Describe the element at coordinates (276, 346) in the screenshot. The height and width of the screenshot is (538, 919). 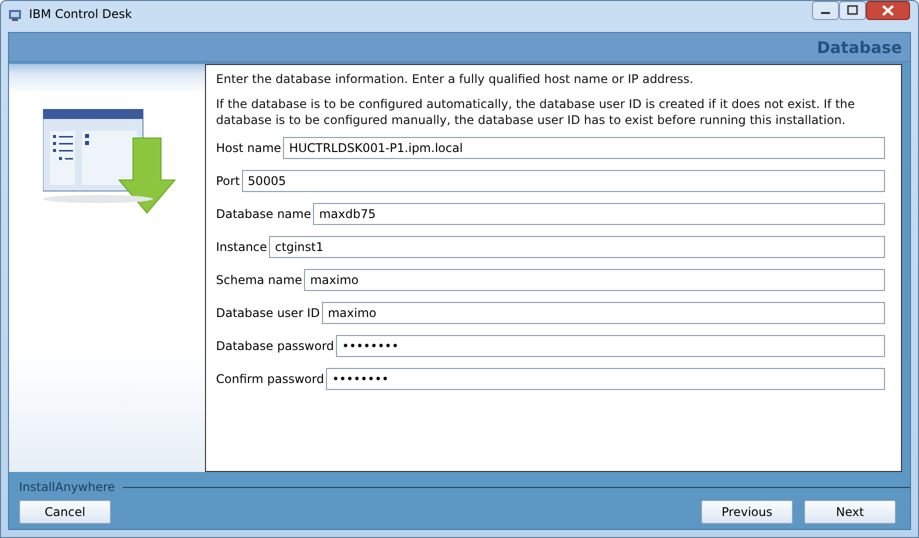
I see `field-label: Database password` at that location.